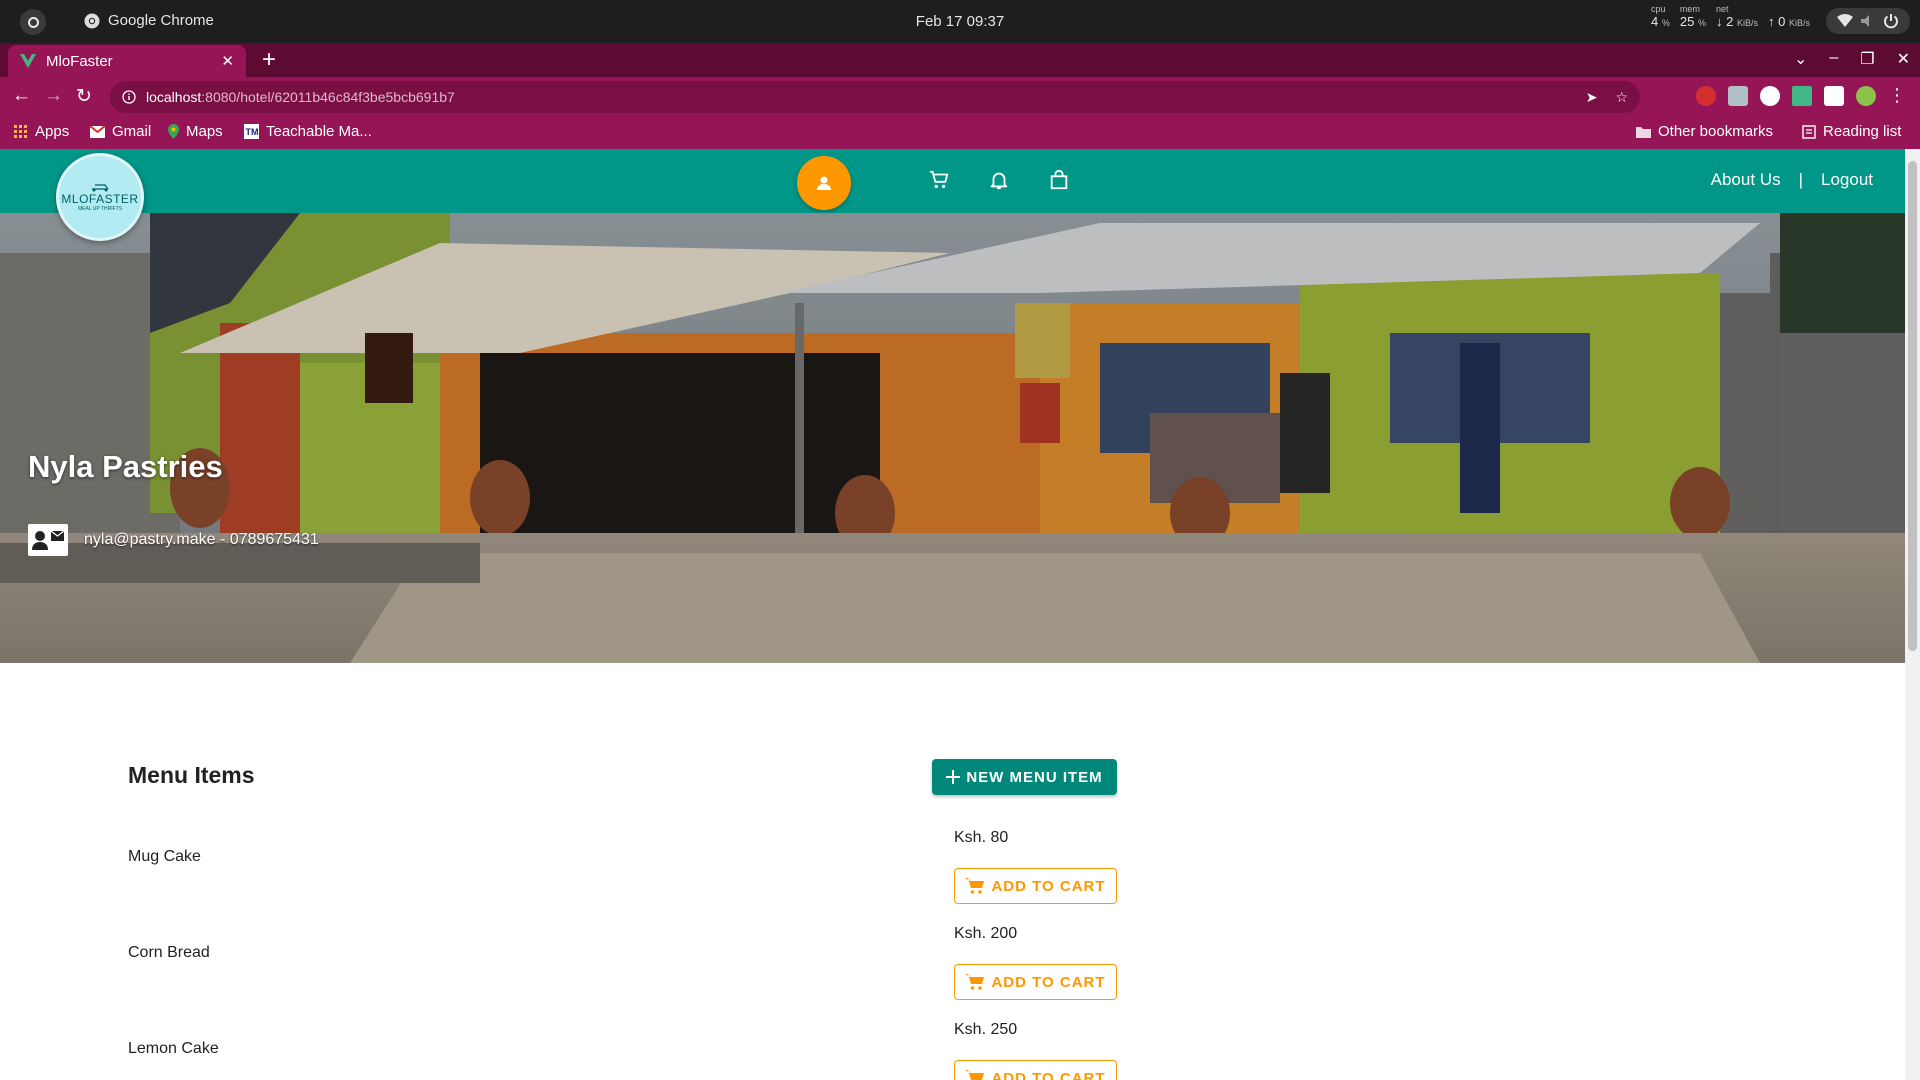 The width and height of the screenshot is (1920, 1080). I want to click on teachable-icon: TM, so click(251, 131).